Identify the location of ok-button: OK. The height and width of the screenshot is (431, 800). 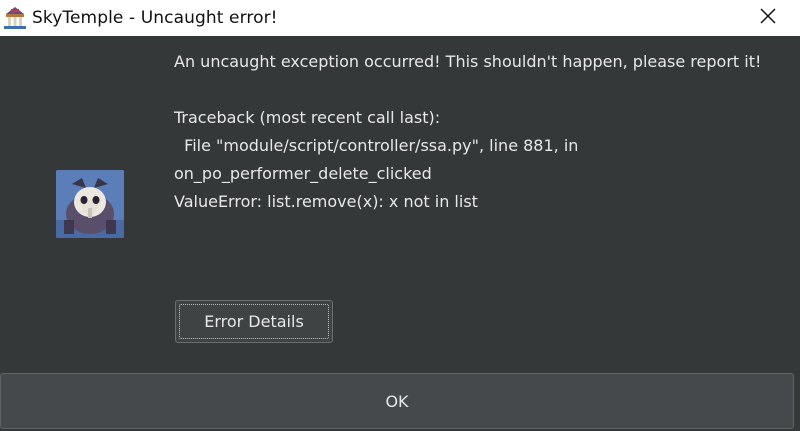
(397, 401).